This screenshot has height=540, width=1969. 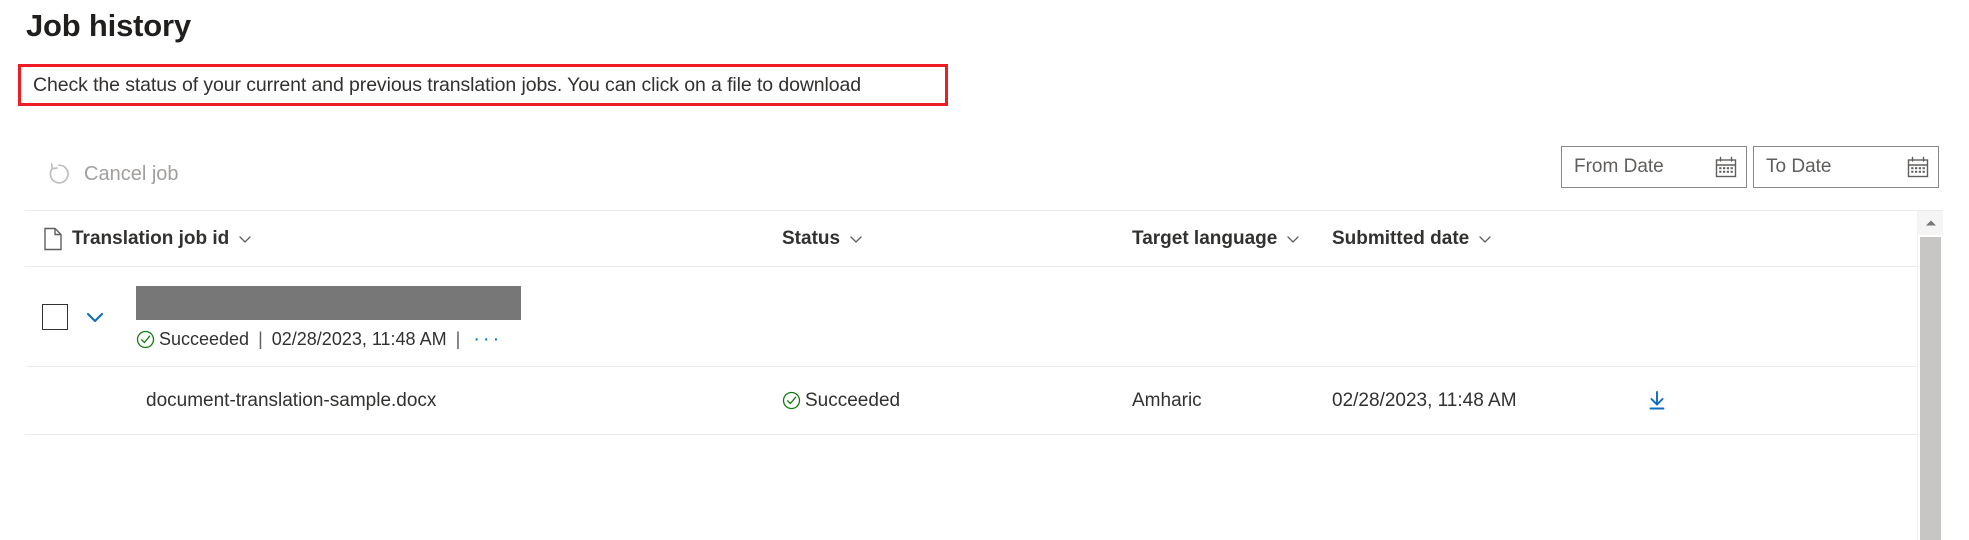 I want to click on group-overflow-menu-icon: ···, so click(x=487, y=339).